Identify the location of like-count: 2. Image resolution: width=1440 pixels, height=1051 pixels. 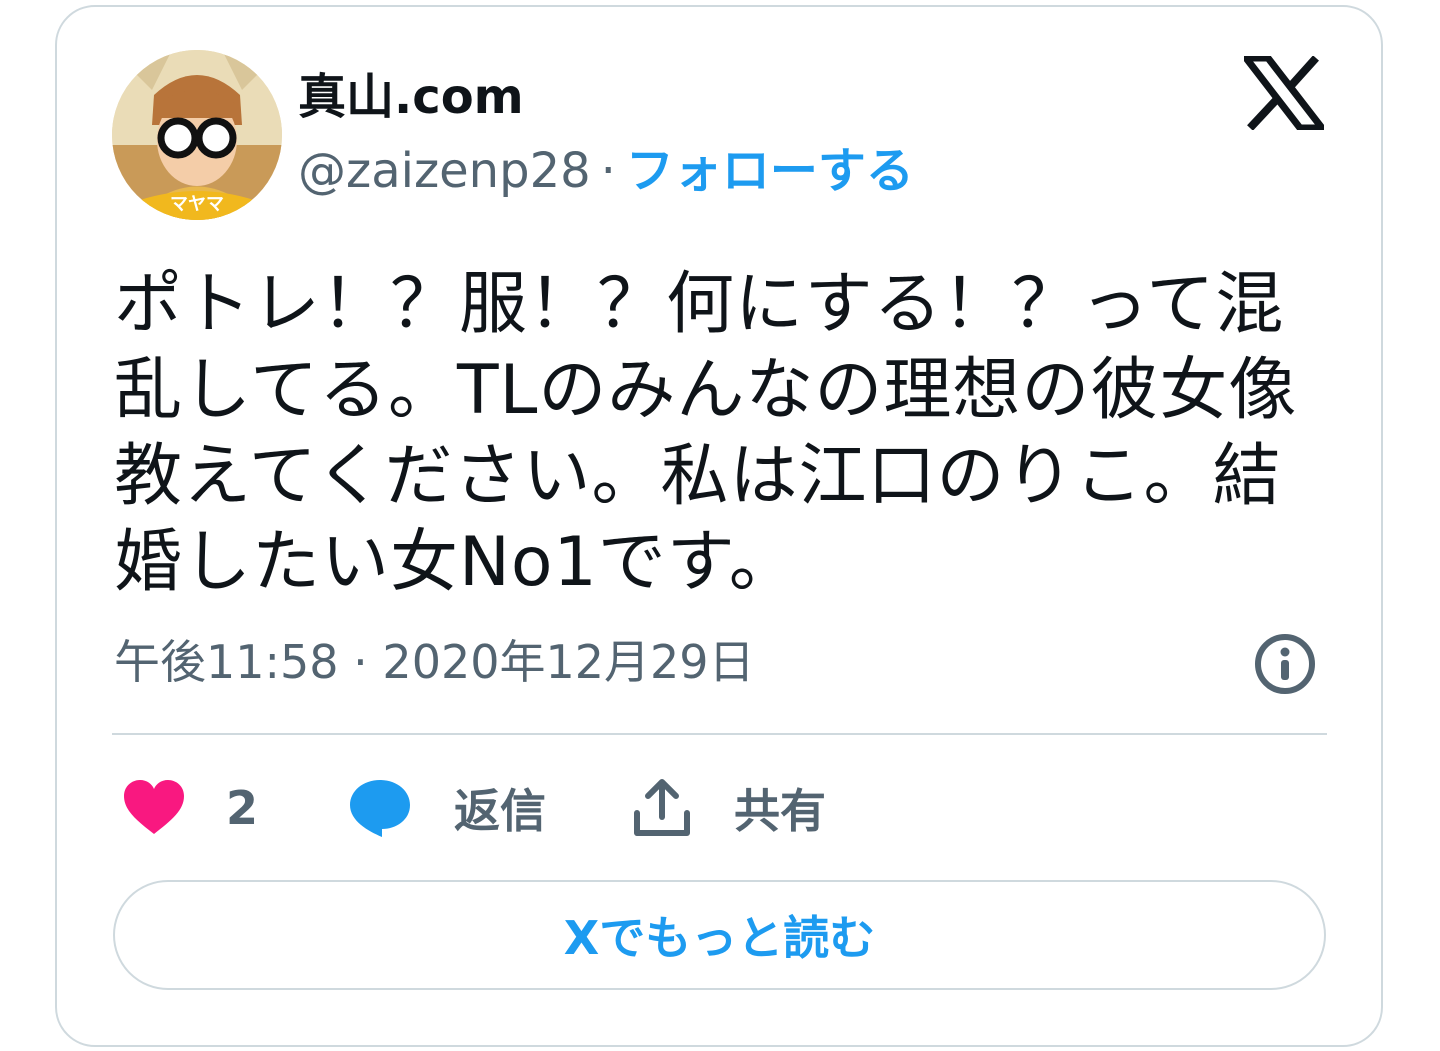
(242, 808).